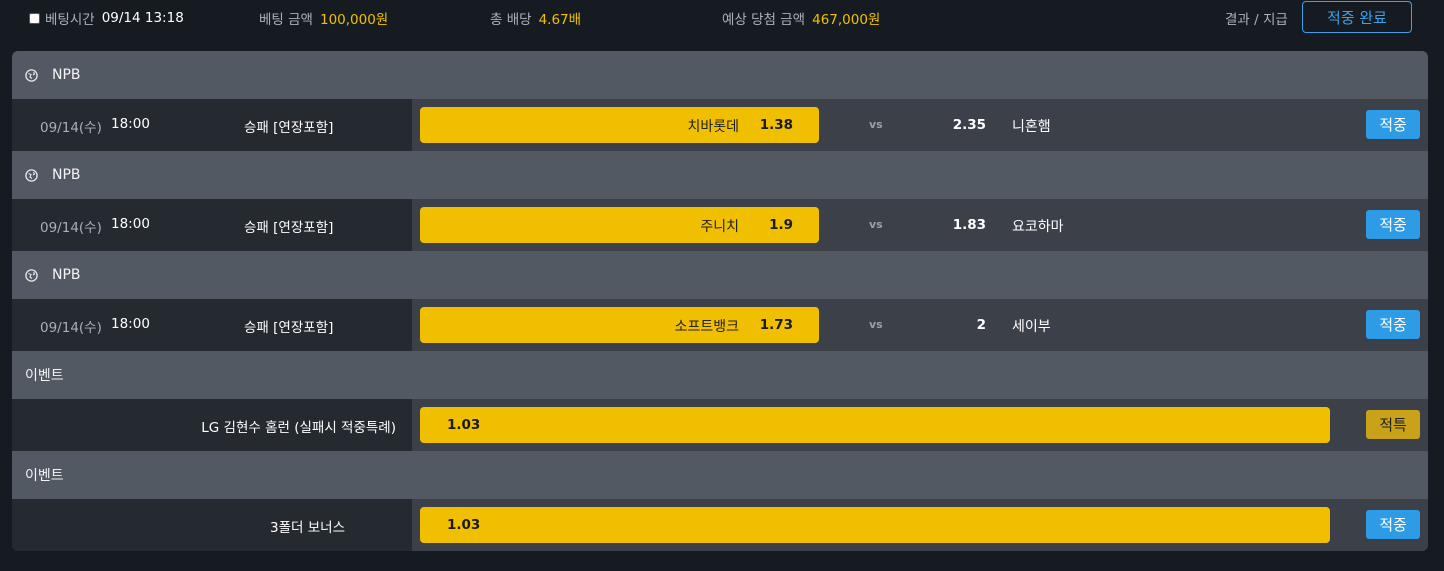 The image size is (1444, 571). What do you see at coordinates (34, 18) in the screenshot?
I see `bet-select-checkbox` at bounding box center [34, 18].